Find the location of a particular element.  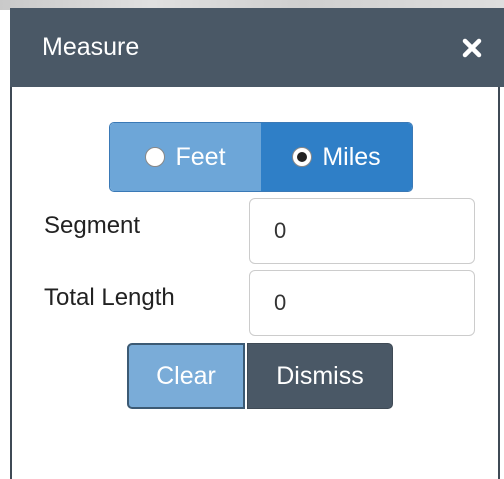

unit-option-miles: Miles is located at coordinates (336, 157).